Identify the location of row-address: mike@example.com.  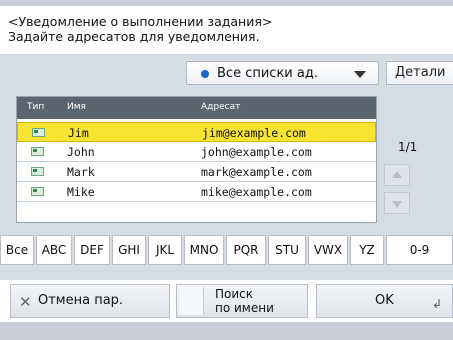
(256, 192).